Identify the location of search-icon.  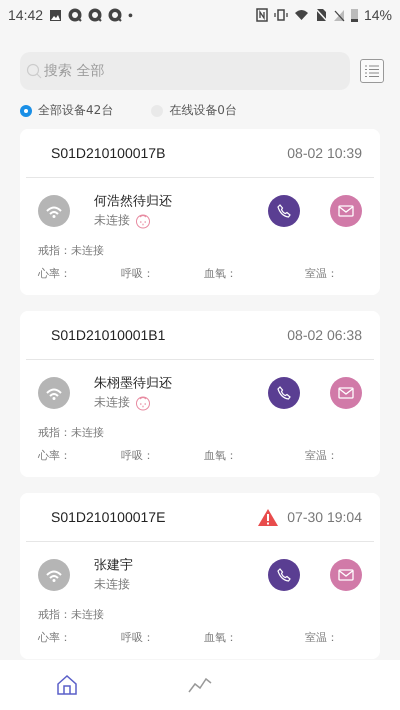
(34, 71).